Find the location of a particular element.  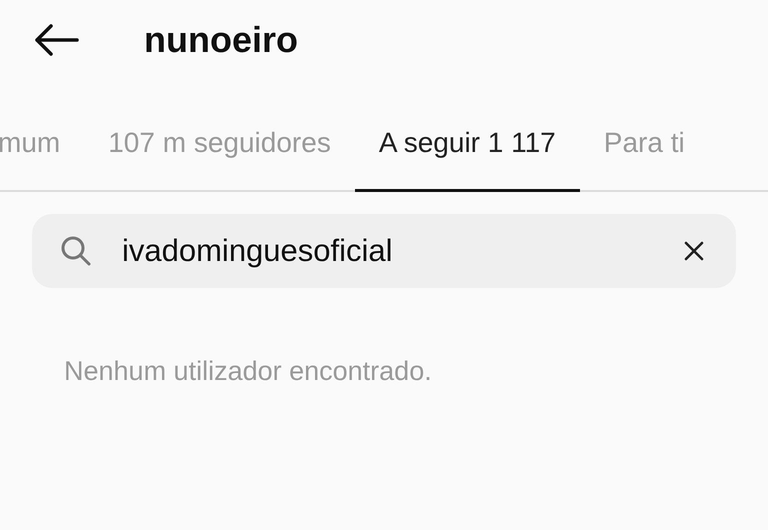

empty-results-message: Nenhum utilizador encontrado. is located at coordinates (248, 371).